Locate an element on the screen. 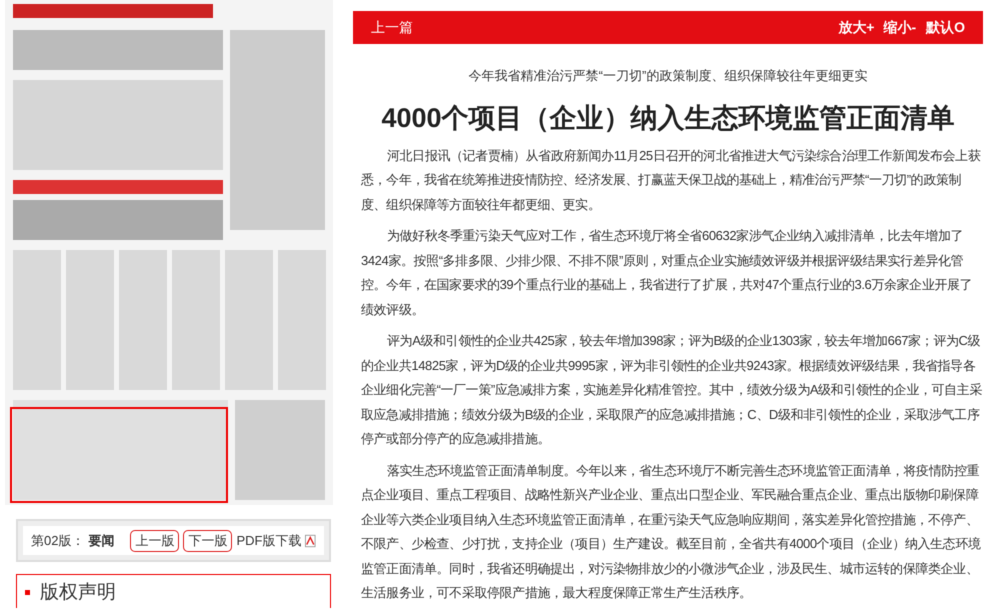 The height and width of the screenshot is (610, 999). article-paragraph: 落实生态环境监管正面清单制度。今年以来，省生态环境厅不断完善生态环境监管正面清单，将疫情防控重点企业项目、重点工程项目、战略性新兴产业企业、重点出口型企业、军民融合重点企业、重点出版物印刷保障企业等六类企业项目纳入生态环境监管正面清单，在重污染天气应急响应期间，落实差异化管控措施，不停产、不限产、少检查、少打扰，支持企业（项目）生产建设。截至目前，全省共有4000个项目（企业）纳入生态环境监管正面清单。同时，我省还明确提出，对污染物排放少的小微涉气企业，涉及民生、城市运转的保障类企业、生活服务业，可不采取停限产措施，最大程度保障正常生产生活秩序。 is located at coordinates (671, 532).